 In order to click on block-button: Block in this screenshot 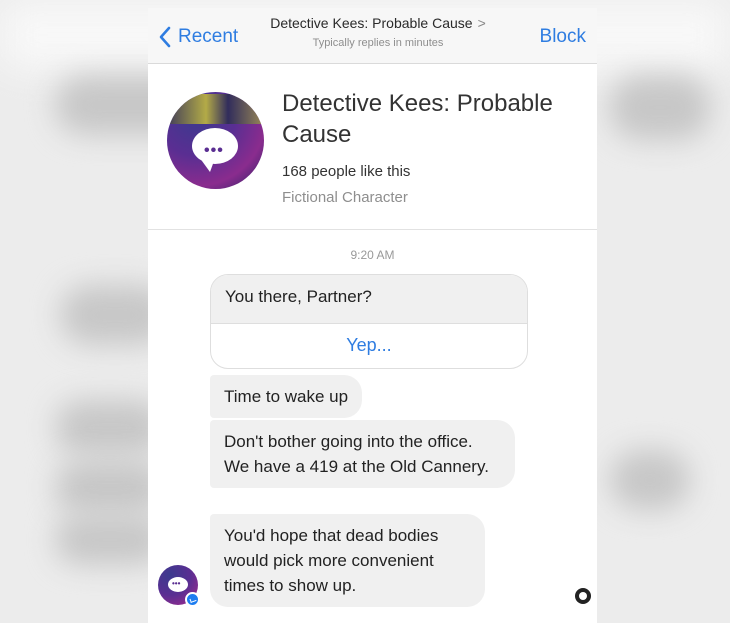, I will do `click(563, 37)`.